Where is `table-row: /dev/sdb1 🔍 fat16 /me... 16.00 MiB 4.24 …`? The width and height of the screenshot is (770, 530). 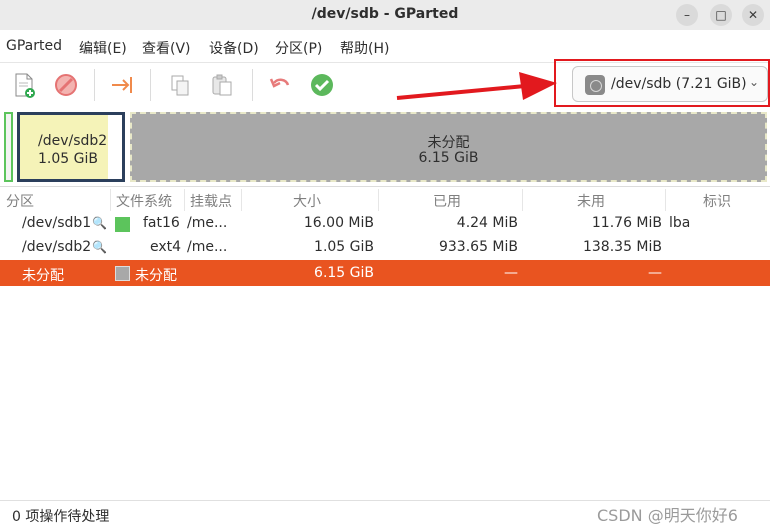
table-row: /dev/sdb1 🔍 fat16 /me... 16.00 MiB 4.24 … is located at coordinates (385, 224).